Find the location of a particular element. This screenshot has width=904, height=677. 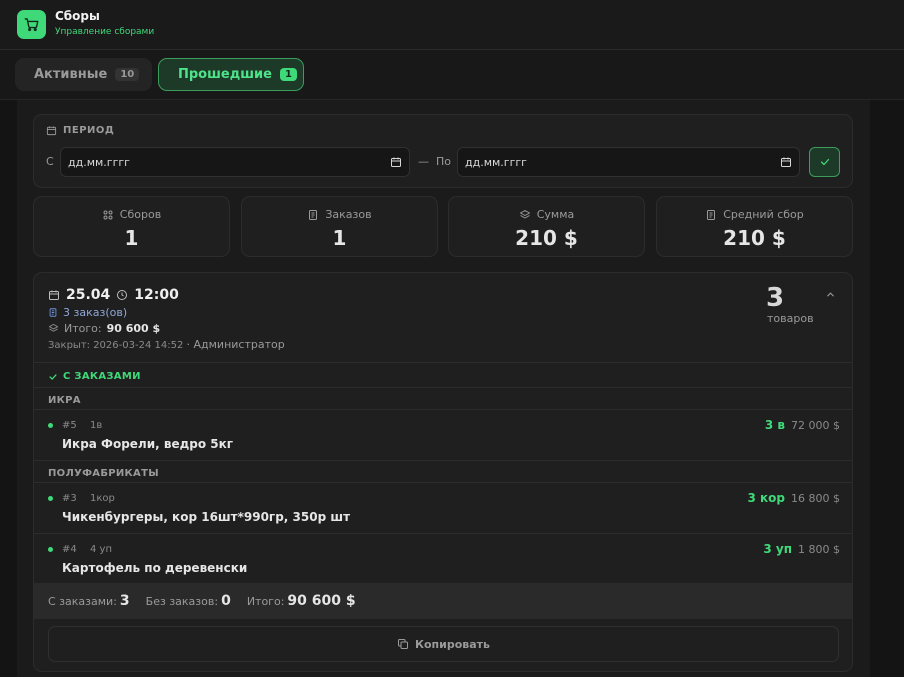

chevron-up-icon is located at coordinates (830, 294).